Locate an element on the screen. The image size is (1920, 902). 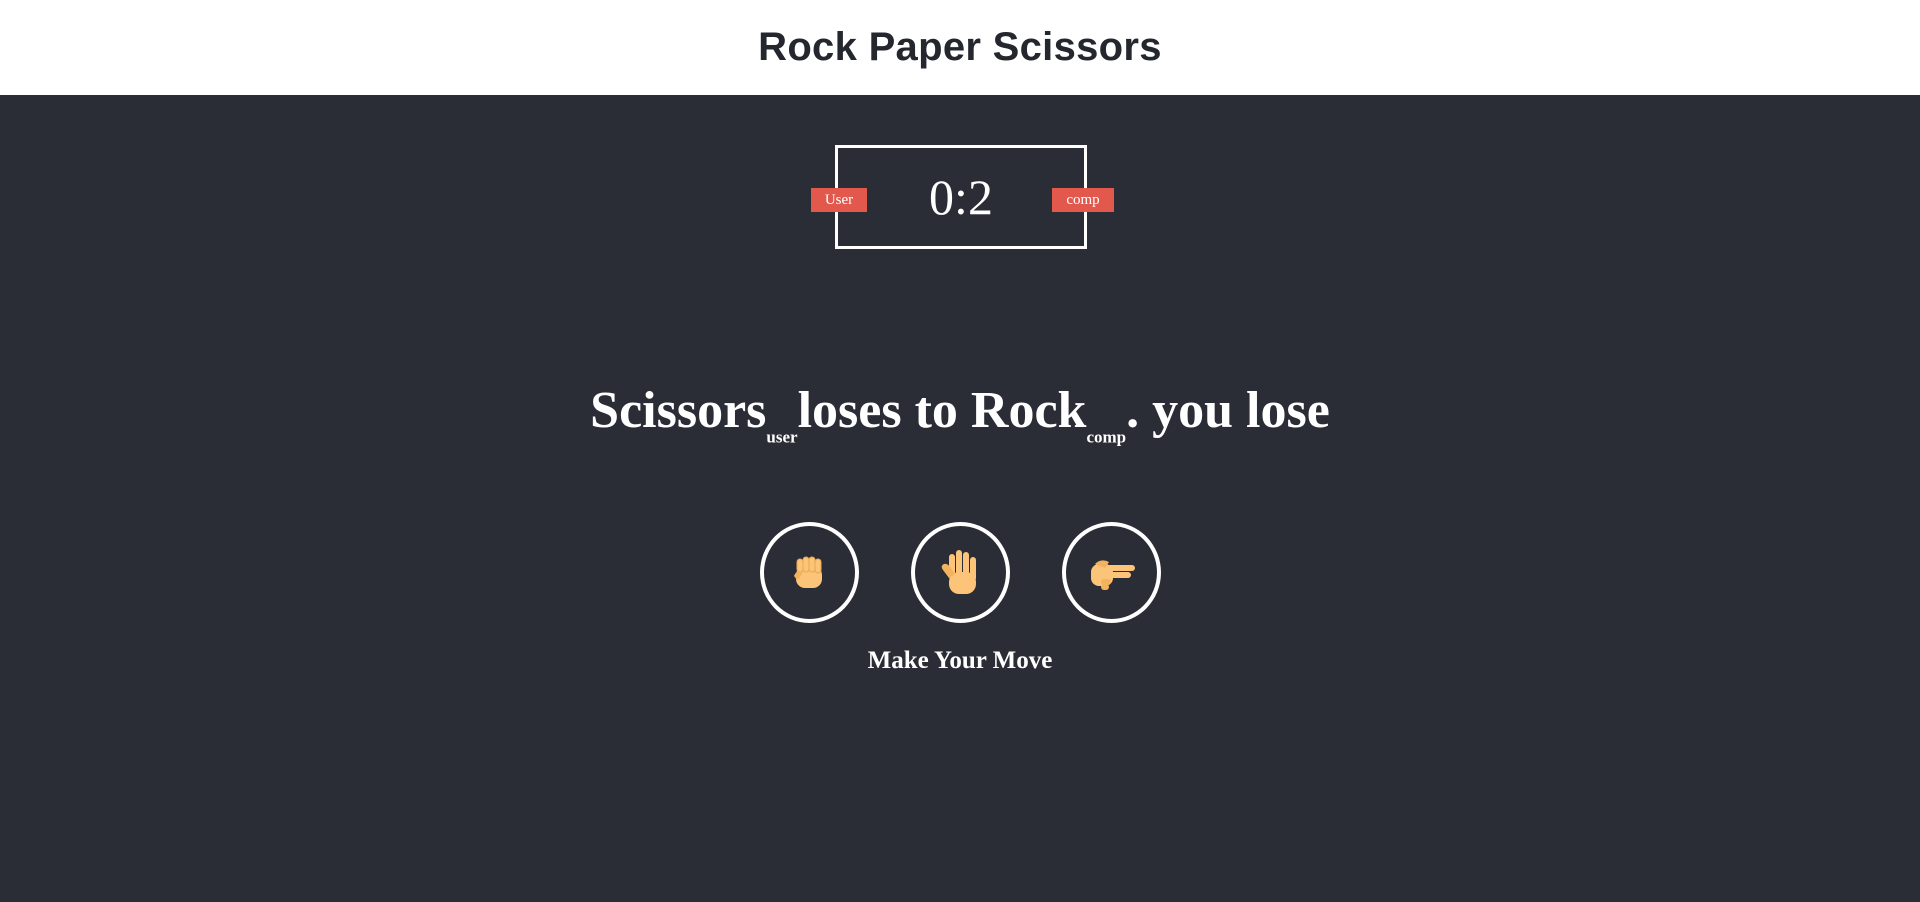
result-user-tag: user is located at coordinates (782, 437).